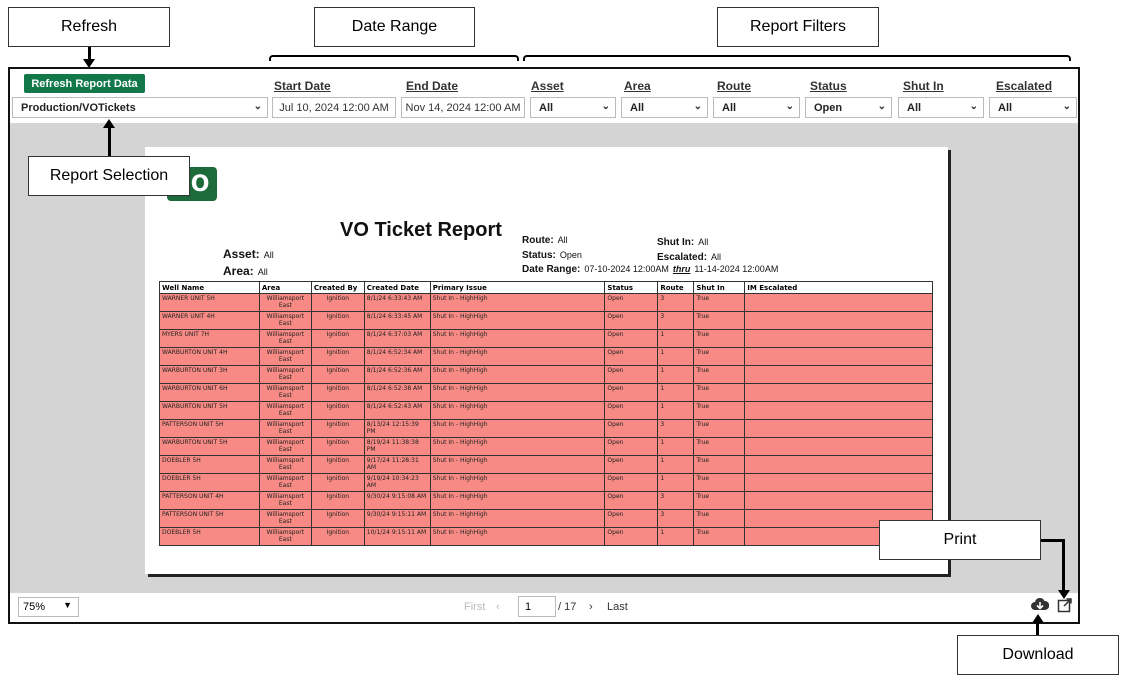  Describe the element at coordinates (89, 27) in the screenshot. I see `callout-refresh: Refresh` at that location.